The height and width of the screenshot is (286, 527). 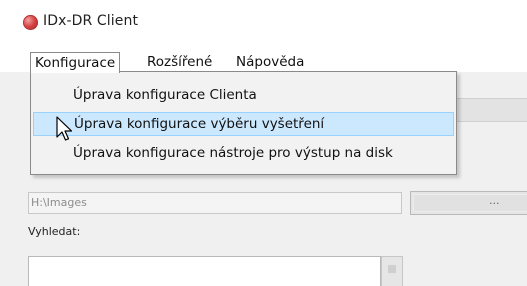 What do you see at coordinates (243, 96) in the screenshot?
I see `menu-item-uprava-clienta: Úprava konfigurace Clienta` at bounding box center [243, 96].